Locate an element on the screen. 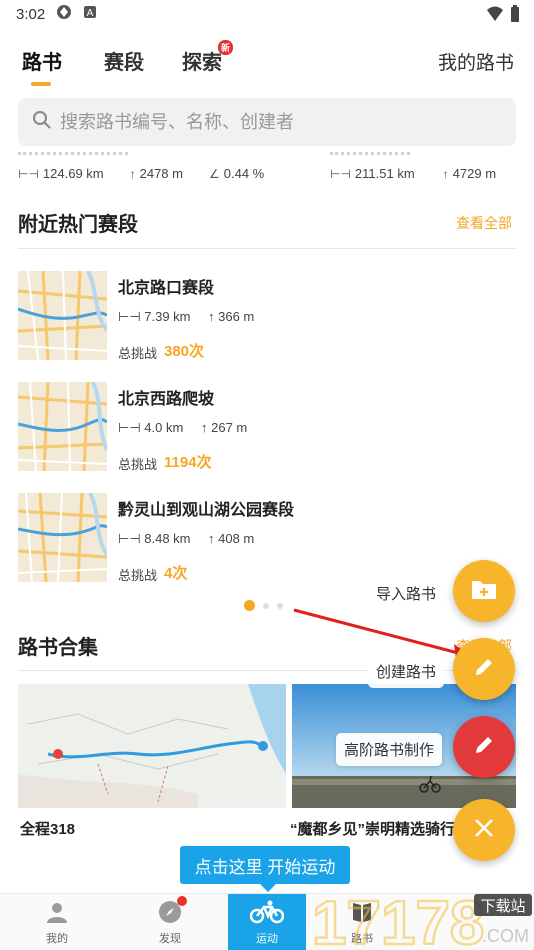 This screenshot has height=950, width=534. active-tab-indicator is located at coordinates (41, 84).